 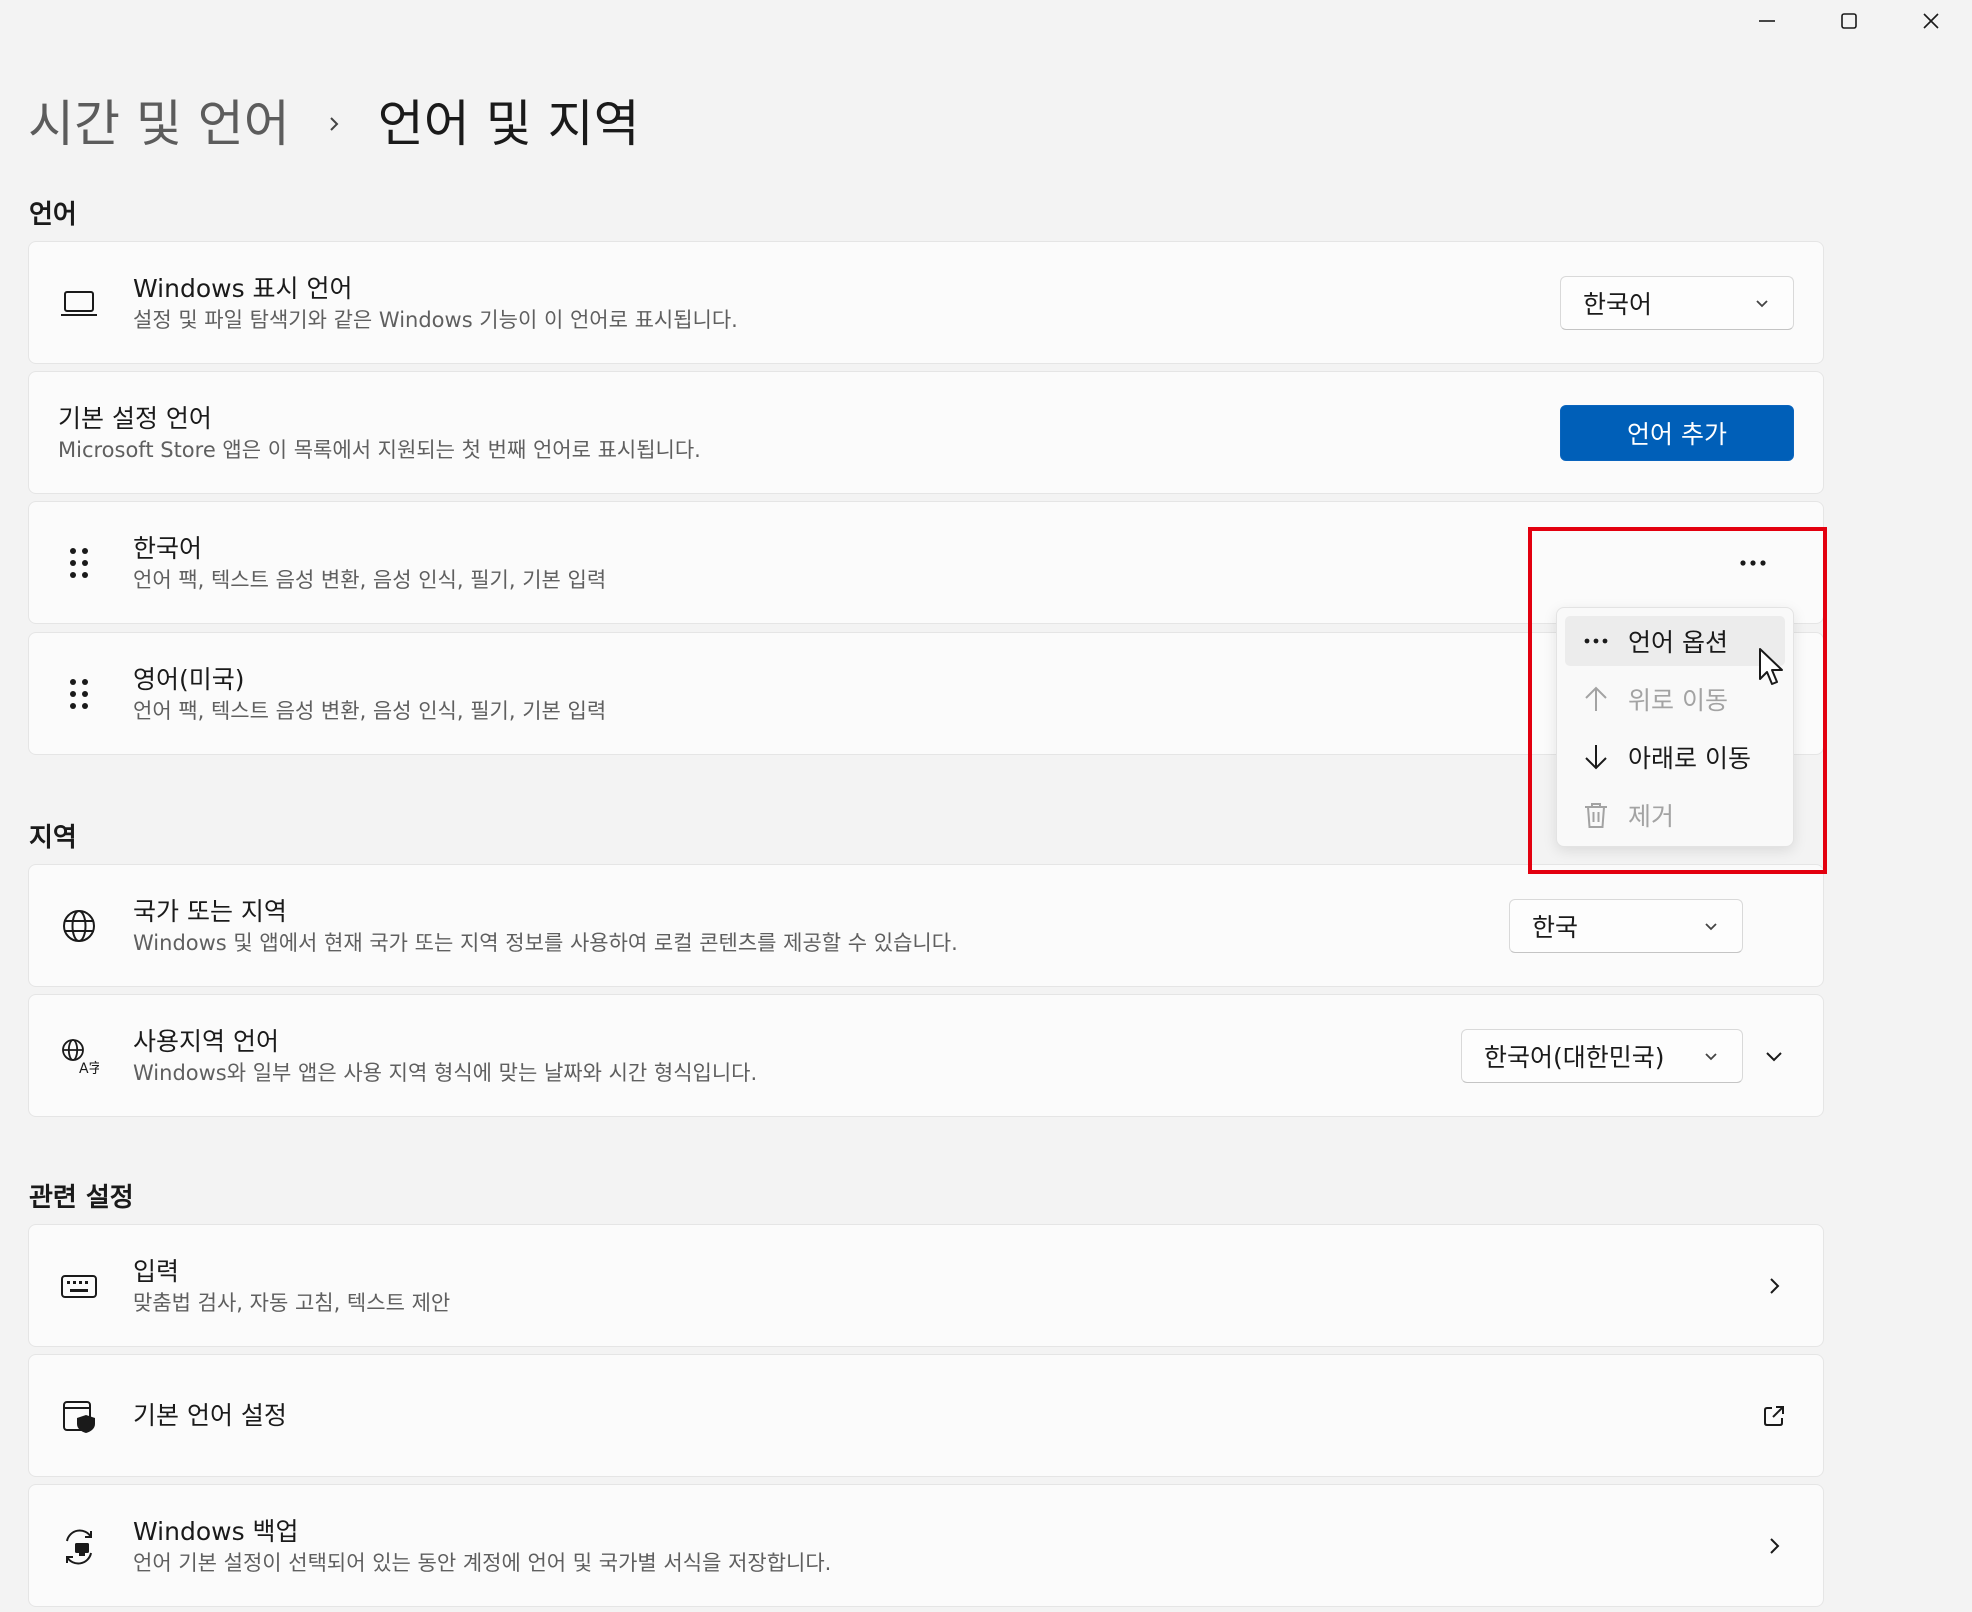 What do you see at coordinates (243, 288) in the screenshot?
I see `display-language-title: Windows 표시 언어` at bounding box center [243, 288].